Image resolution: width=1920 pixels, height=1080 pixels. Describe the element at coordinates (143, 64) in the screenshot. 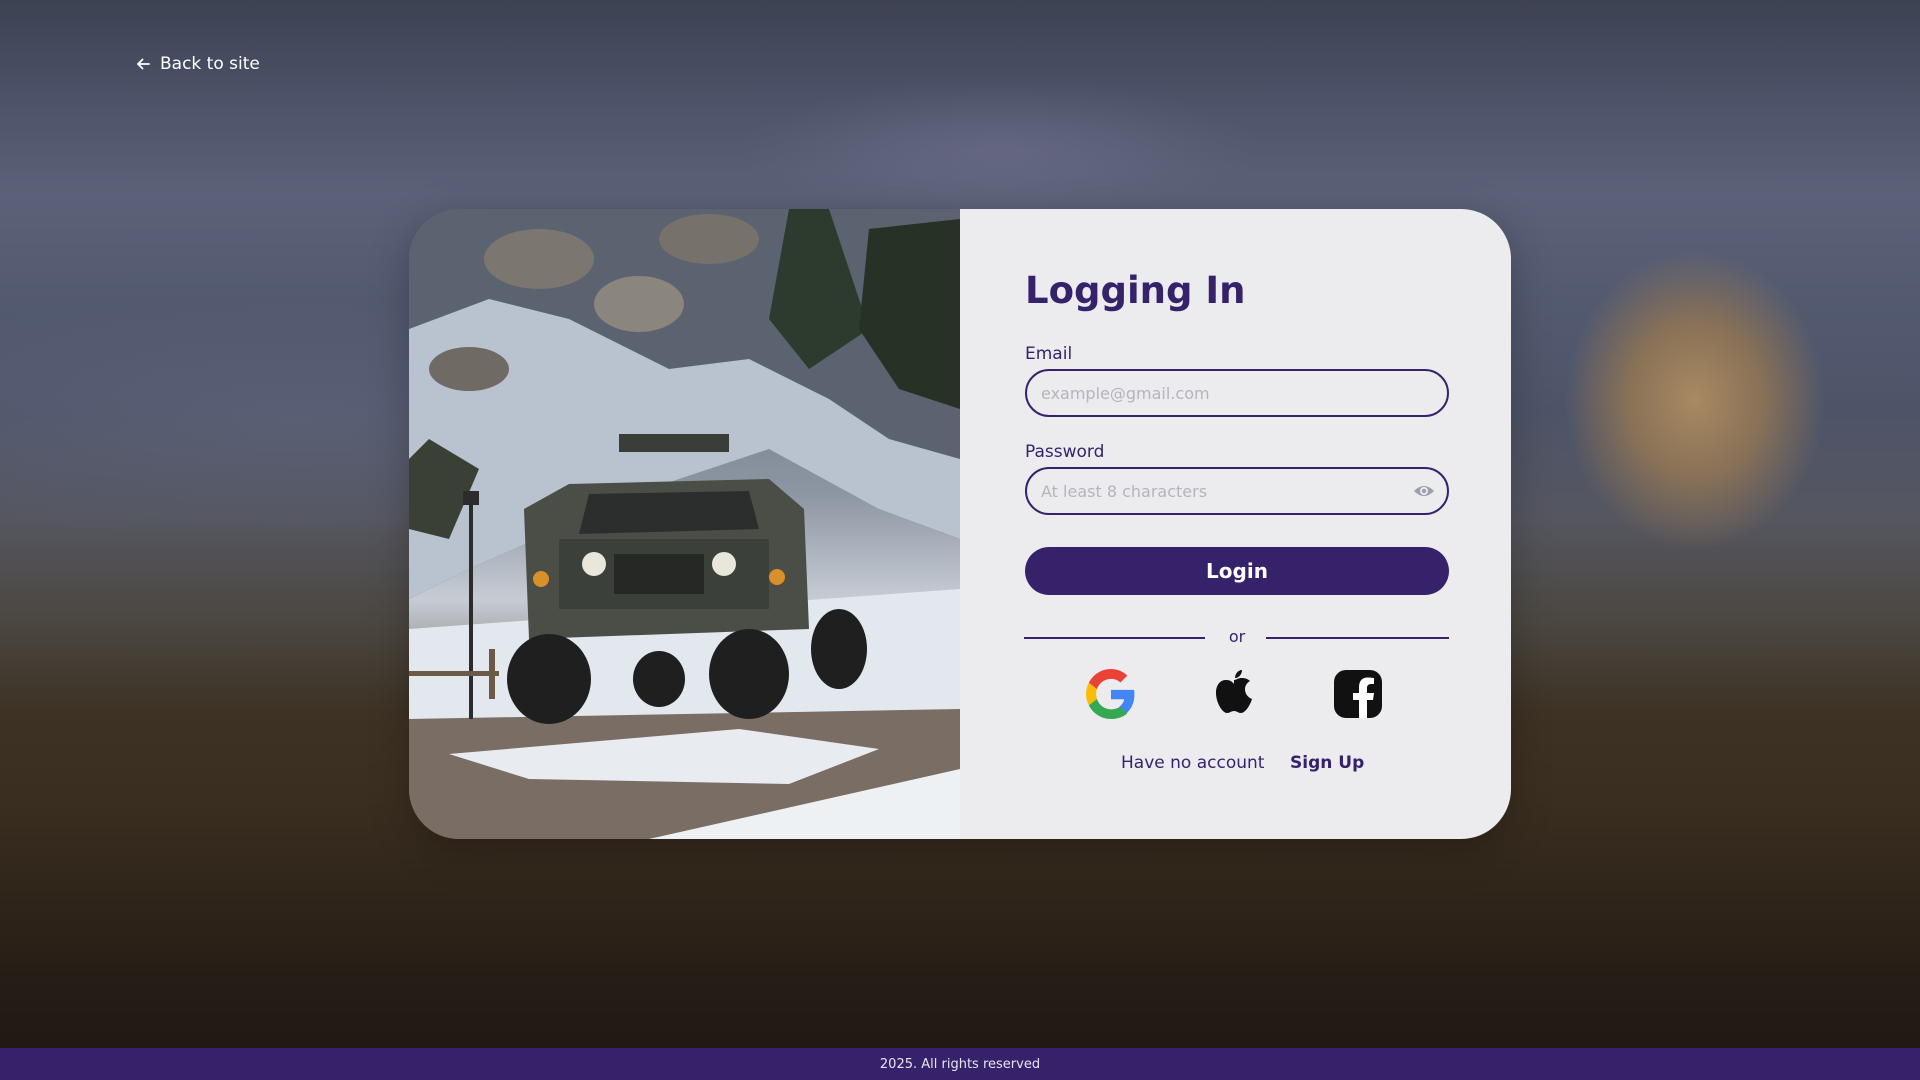

I see `arrow-left-icon` at that location.